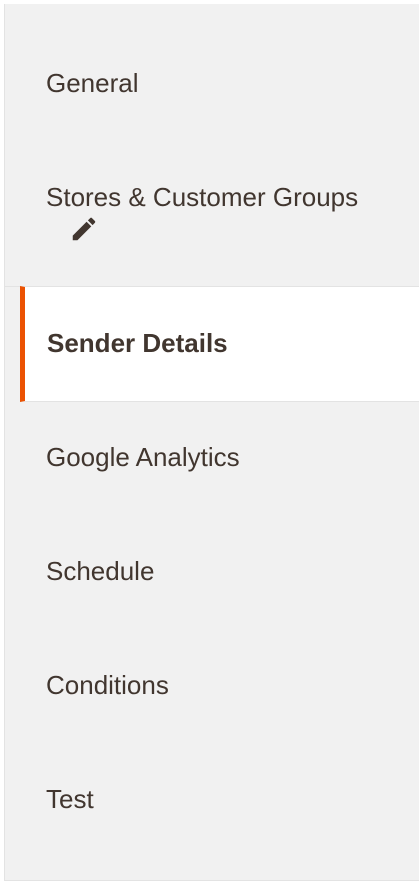 The height and width of the screenshot is (883, 419). I want to click on pencil-icon, so click(84, 229).